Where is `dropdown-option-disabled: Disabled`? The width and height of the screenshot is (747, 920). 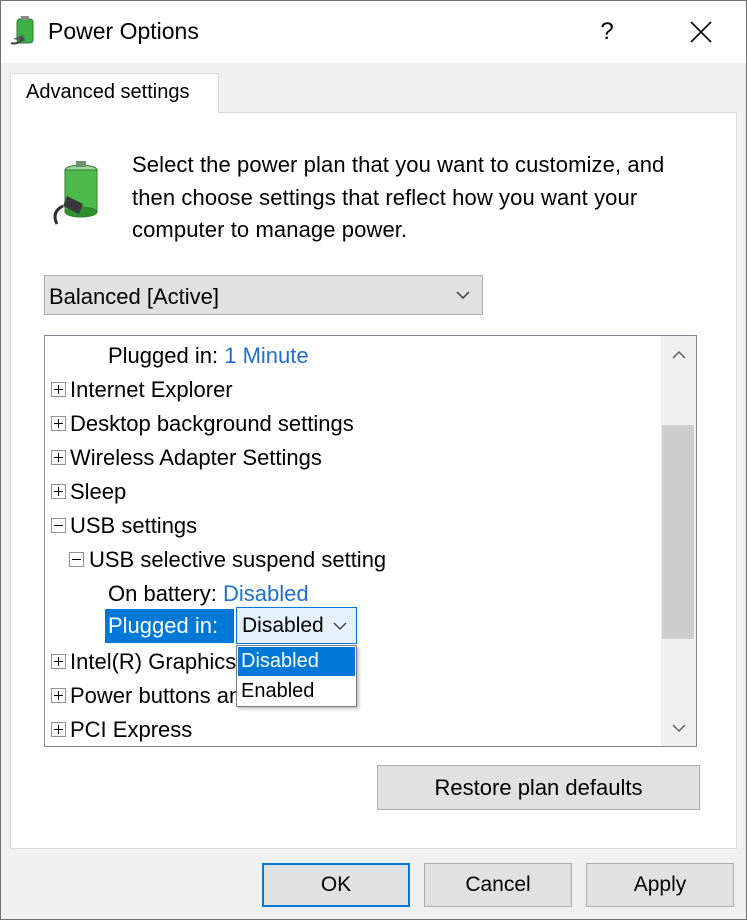 dropdown-option-disabled: Disabled is located at coordinates (296, 661).